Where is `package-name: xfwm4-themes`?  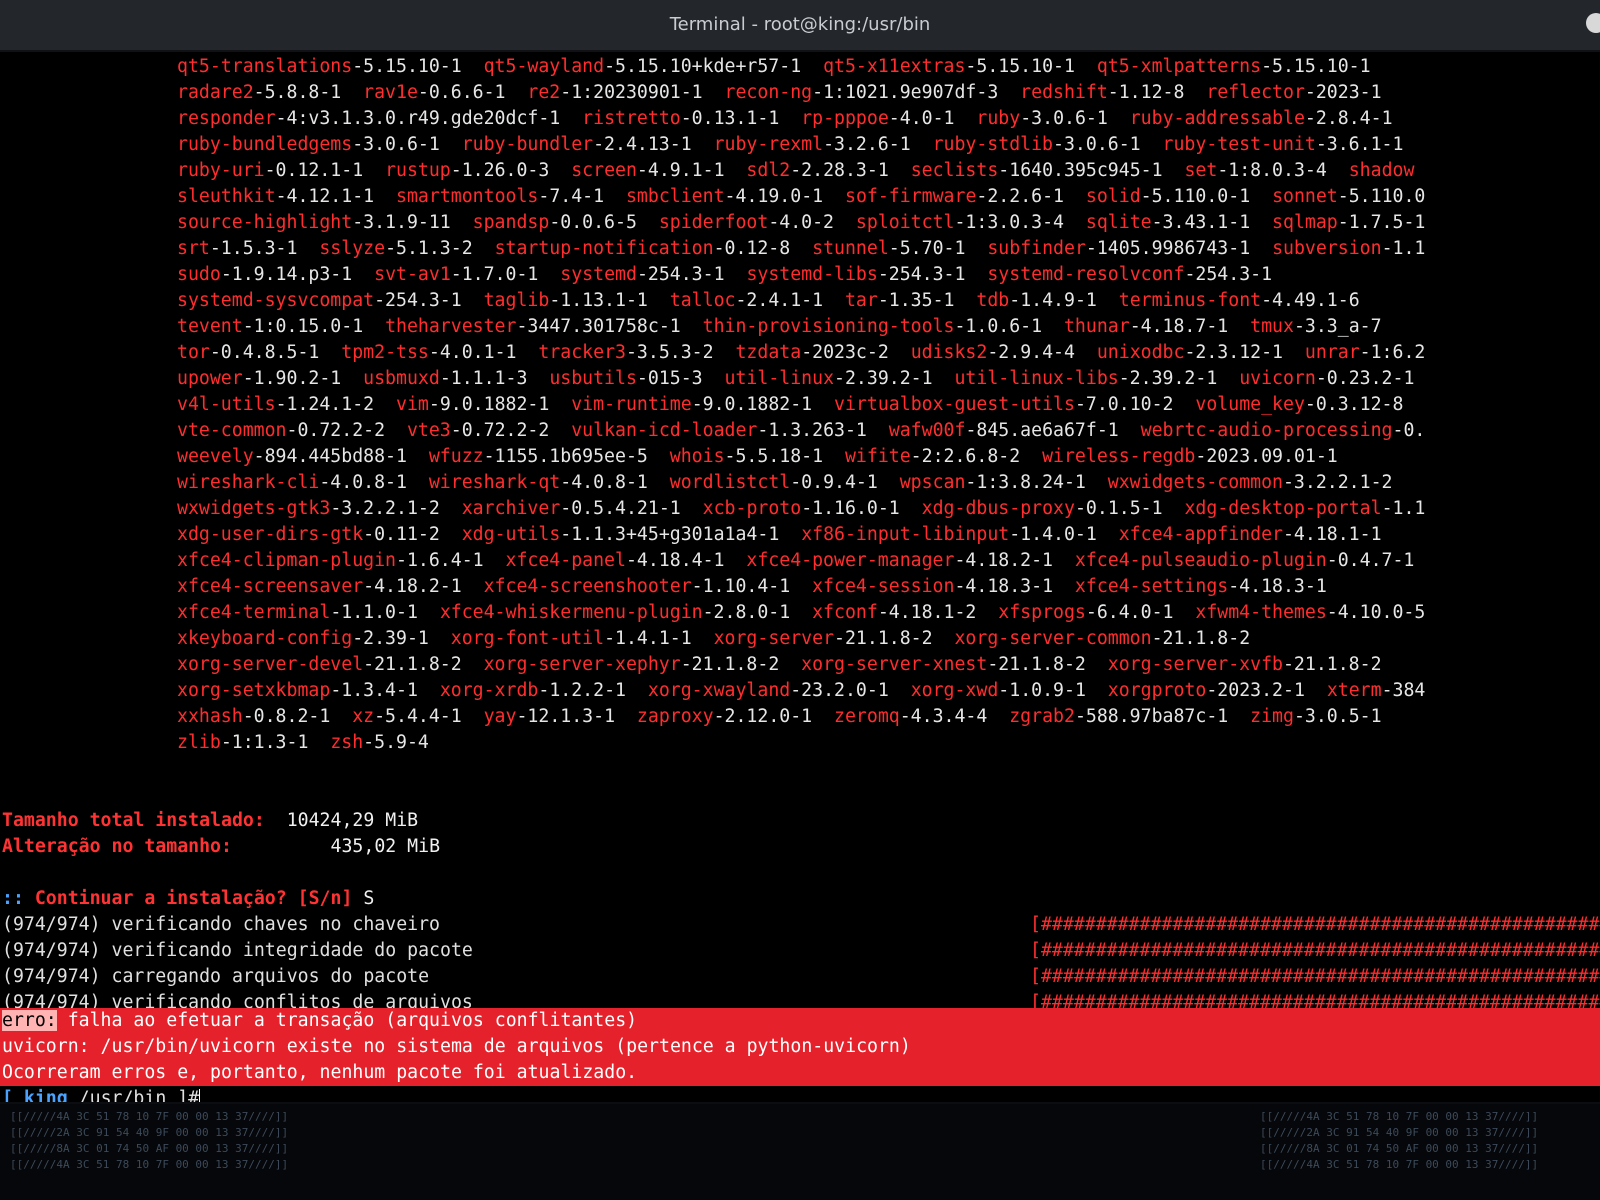
package-name: xfwm4-themes is located at coordinates (1261, 612).